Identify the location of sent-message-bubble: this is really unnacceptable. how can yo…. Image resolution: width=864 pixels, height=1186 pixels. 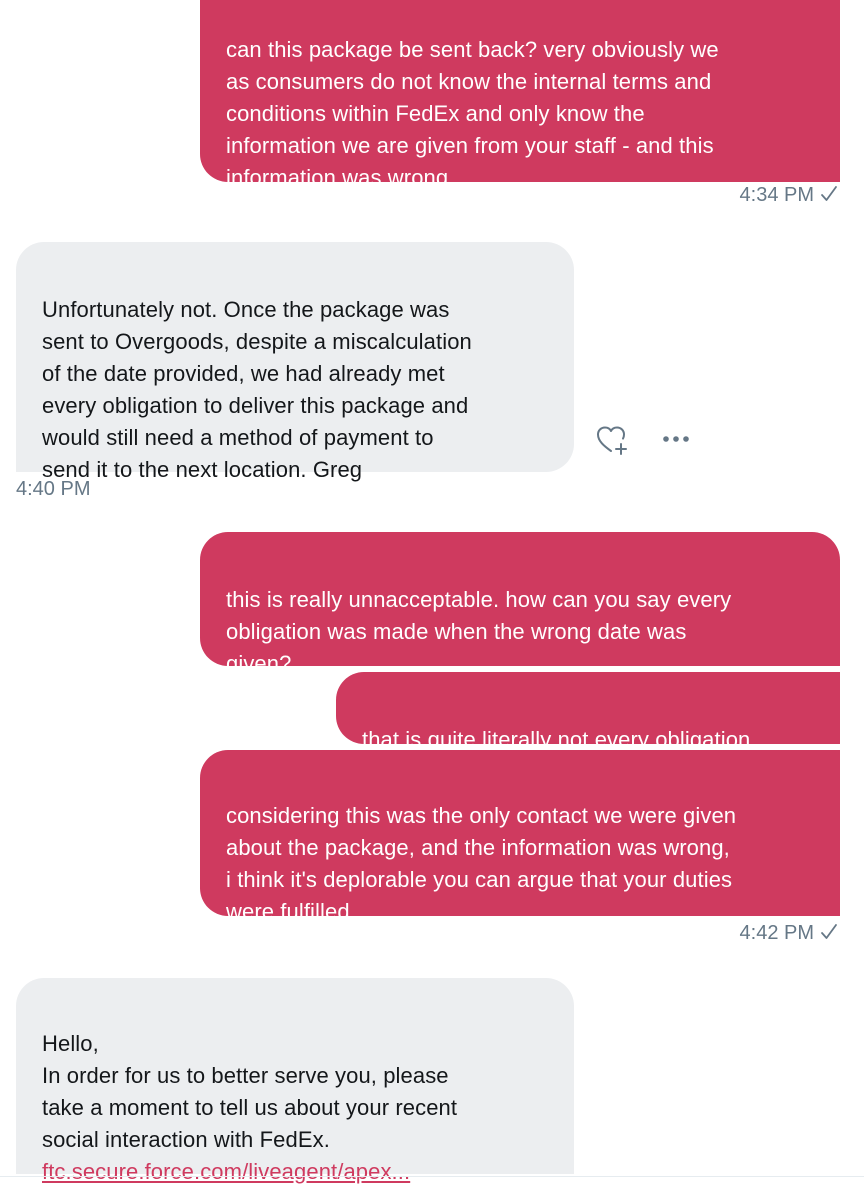
(520, 604).